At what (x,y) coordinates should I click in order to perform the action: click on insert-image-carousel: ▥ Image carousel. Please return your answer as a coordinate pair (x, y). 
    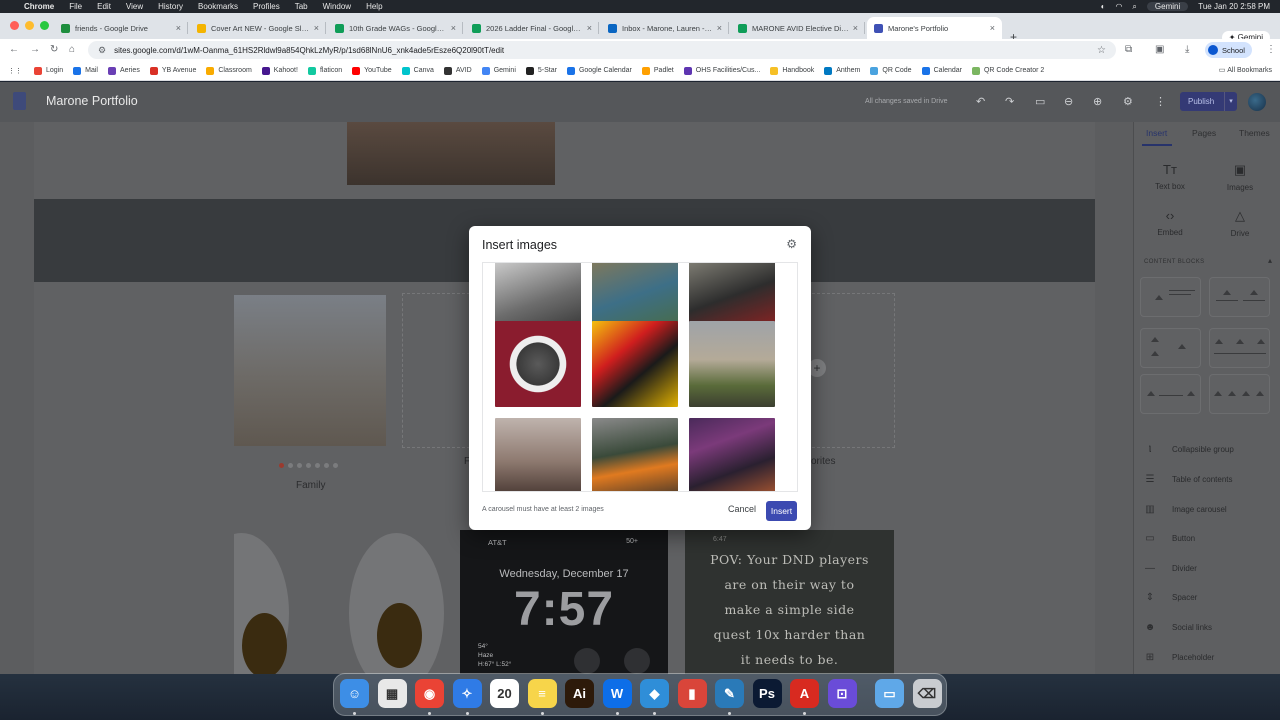
    Looking at the image, I should click on (1184, 509).